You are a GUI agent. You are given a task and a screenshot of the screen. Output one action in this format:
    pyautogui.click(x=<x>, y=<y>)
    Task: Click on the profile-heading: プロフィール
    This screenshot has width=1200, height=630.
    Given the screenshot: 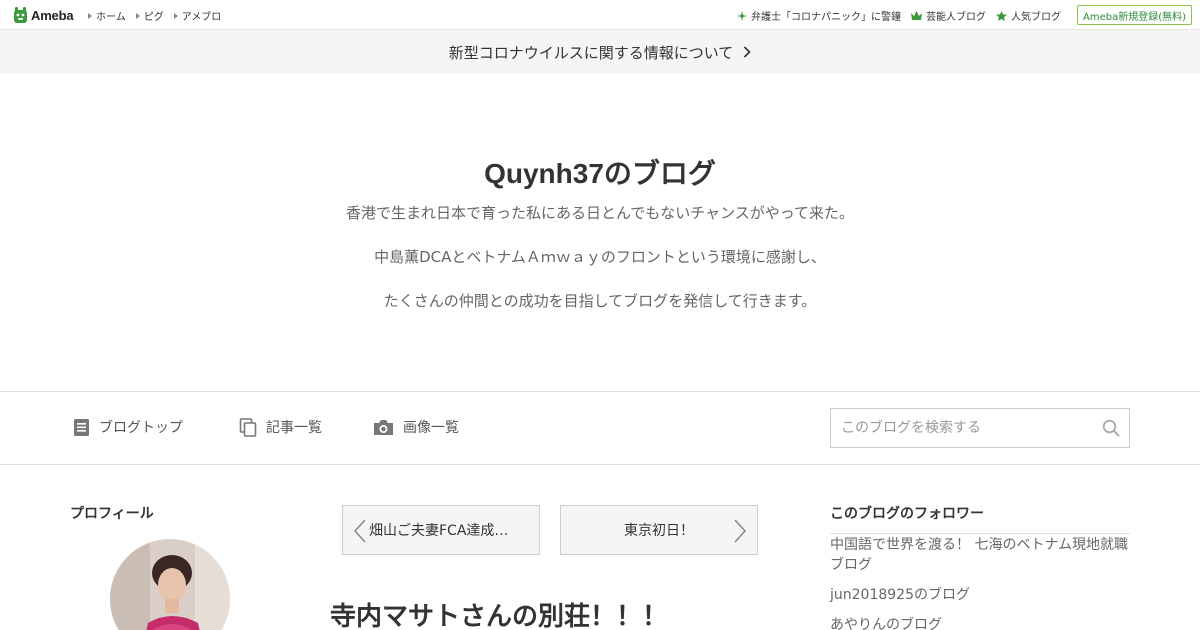 What is the action you would take?
    pyautogui.click(x=112, y=514)
    